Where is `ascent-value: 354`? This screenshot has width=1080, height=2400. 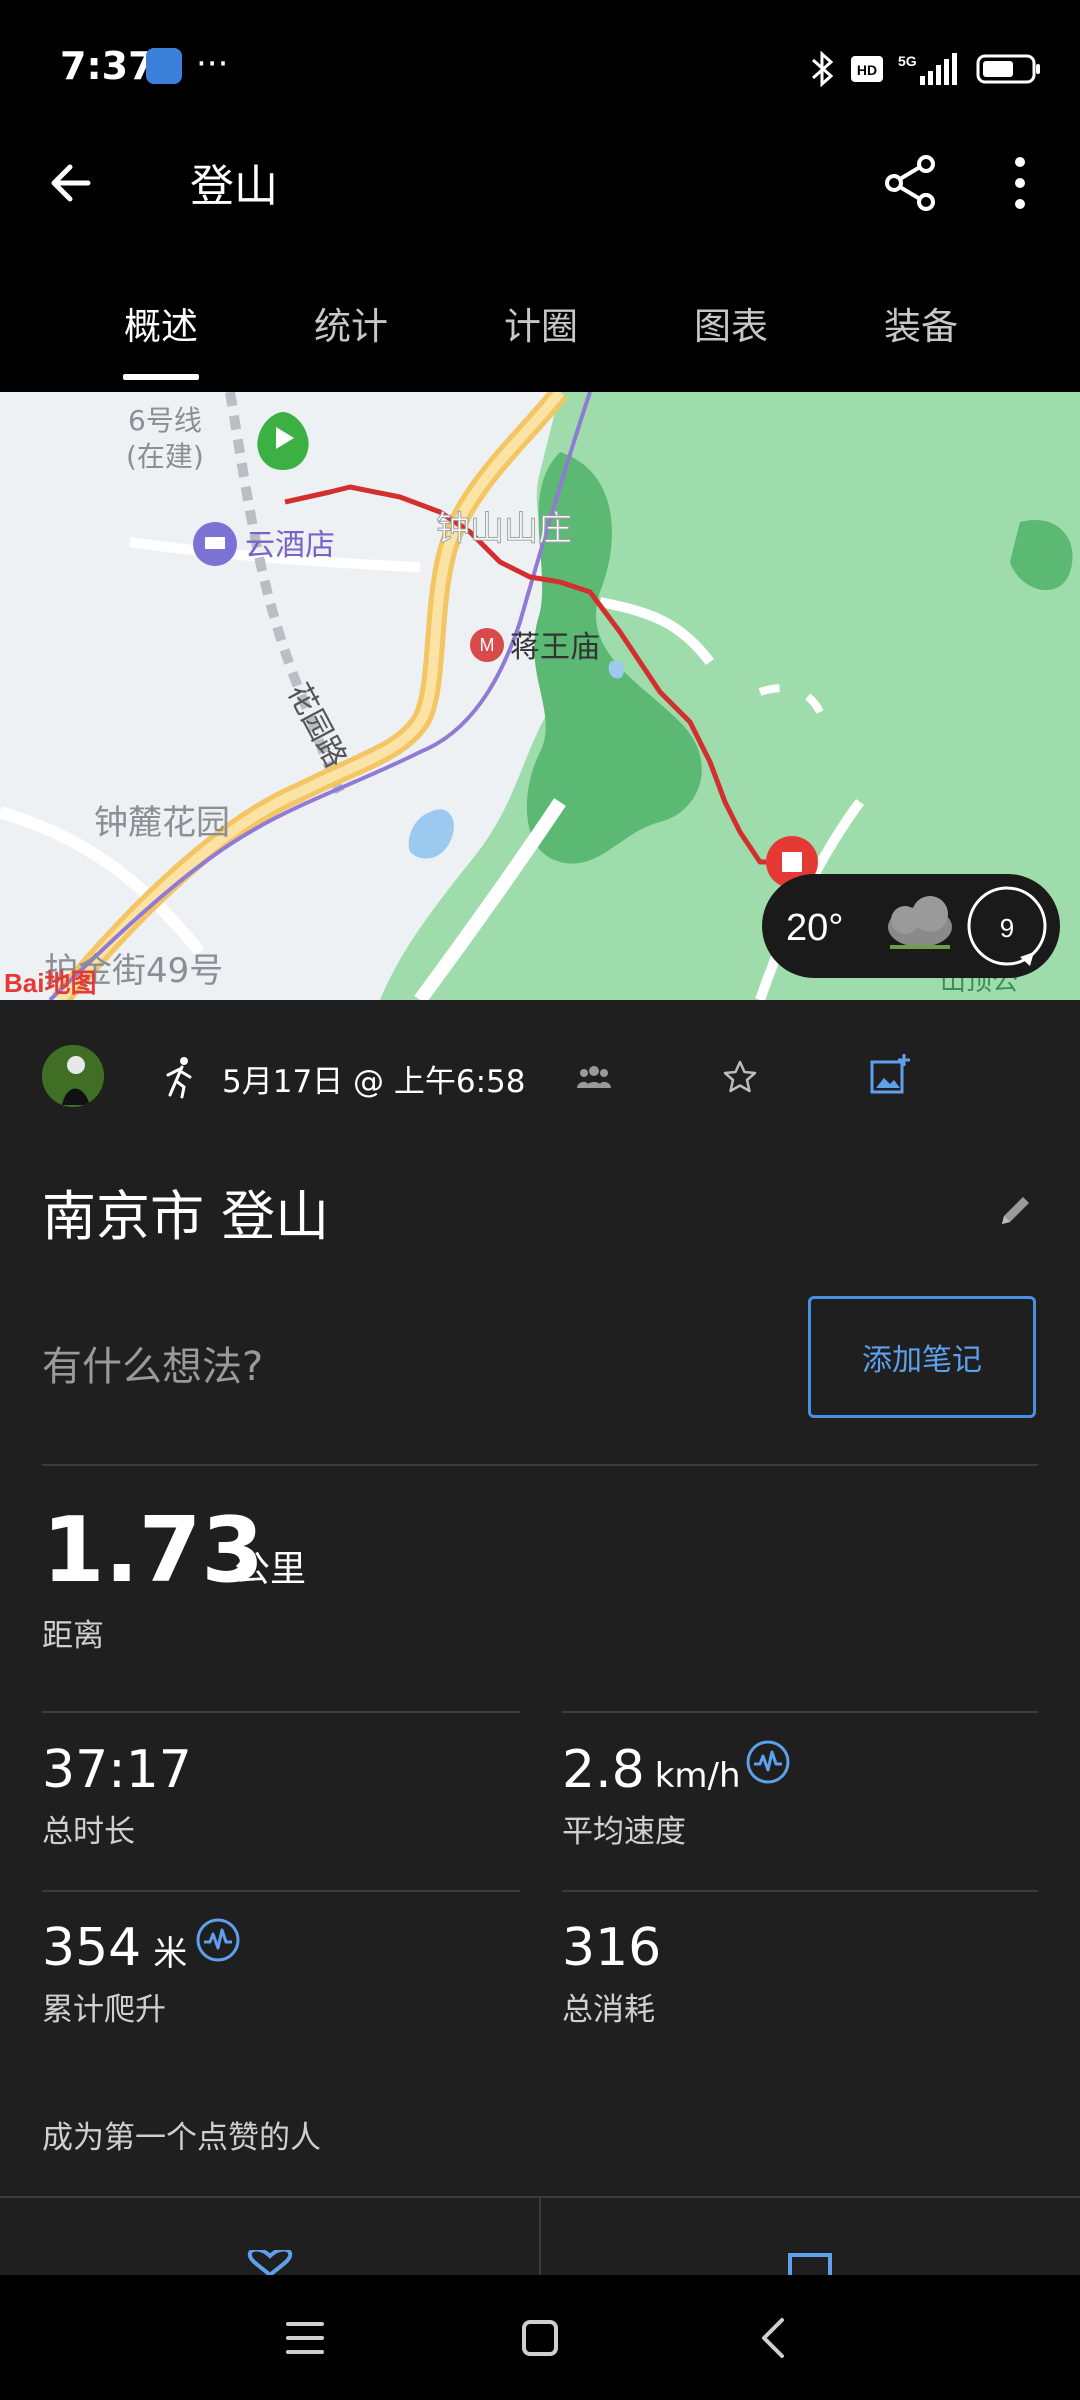 ascent-value: 354 is located at coordinates (92, 1948).